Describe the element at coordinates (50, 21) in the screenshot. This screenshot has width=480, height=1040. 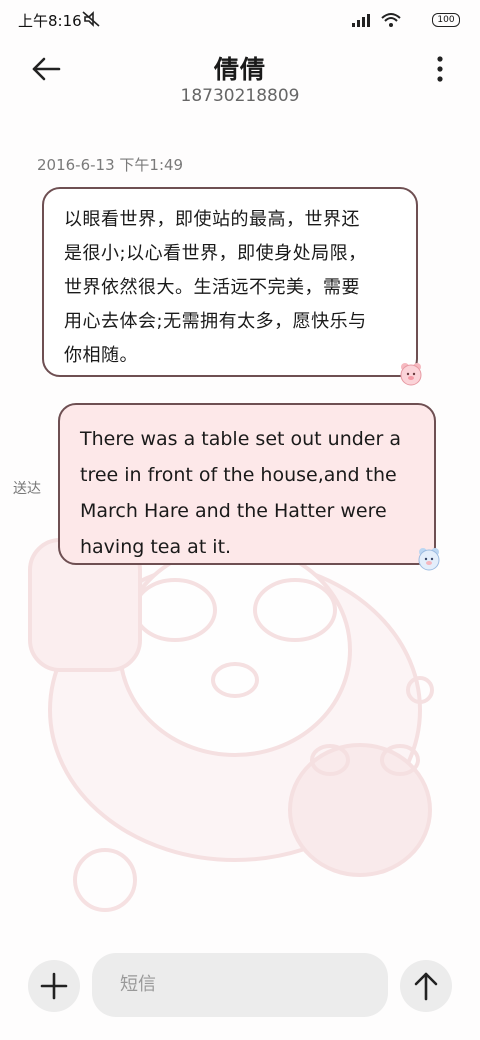
I see `status-time: 上午8:16` at that location.